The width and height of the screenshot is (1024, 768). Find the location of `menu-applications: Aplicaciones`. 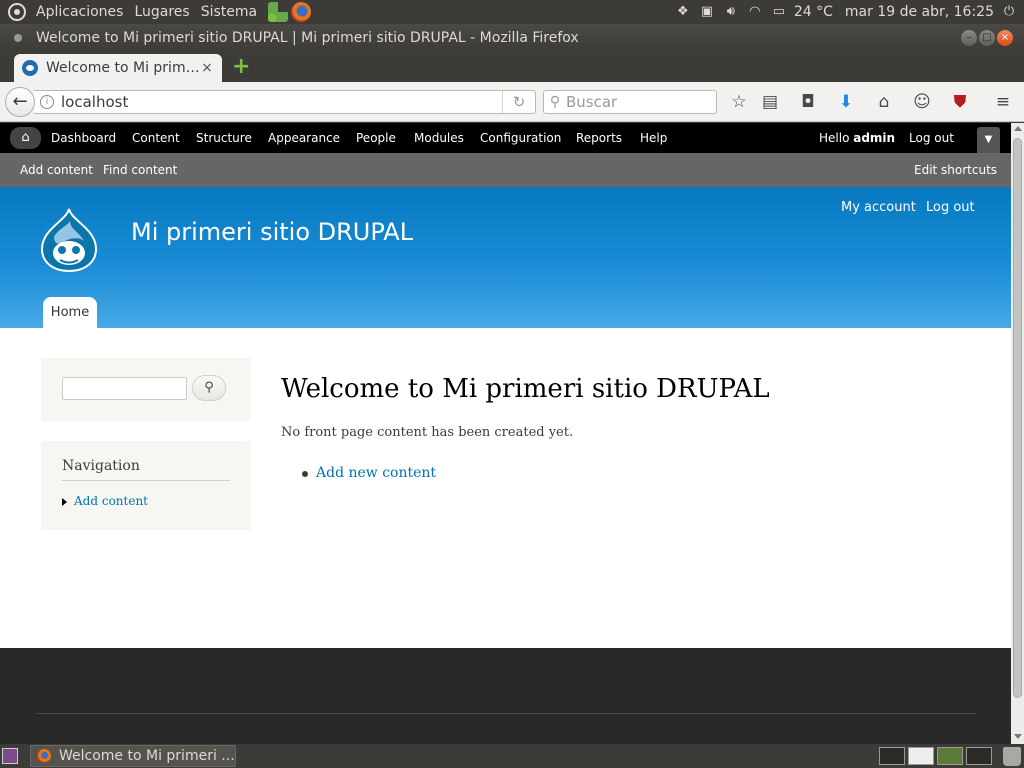

menu-applications: Aplicaciones is located at coordinates (79, 12).